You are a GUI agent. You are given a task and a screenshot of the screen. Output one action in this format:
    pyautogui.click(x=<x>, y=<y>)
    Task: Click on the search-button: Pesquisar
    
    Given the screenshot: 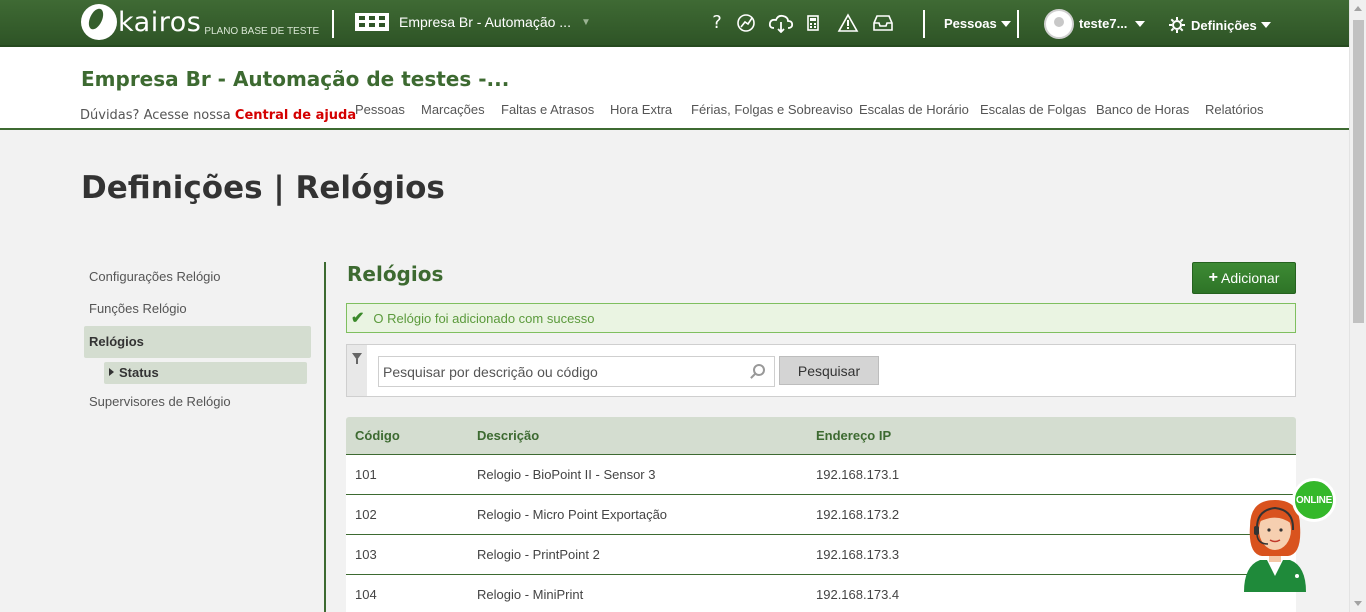 What is the action you would take?
    pyautogui.click(x=829, y=370)
    